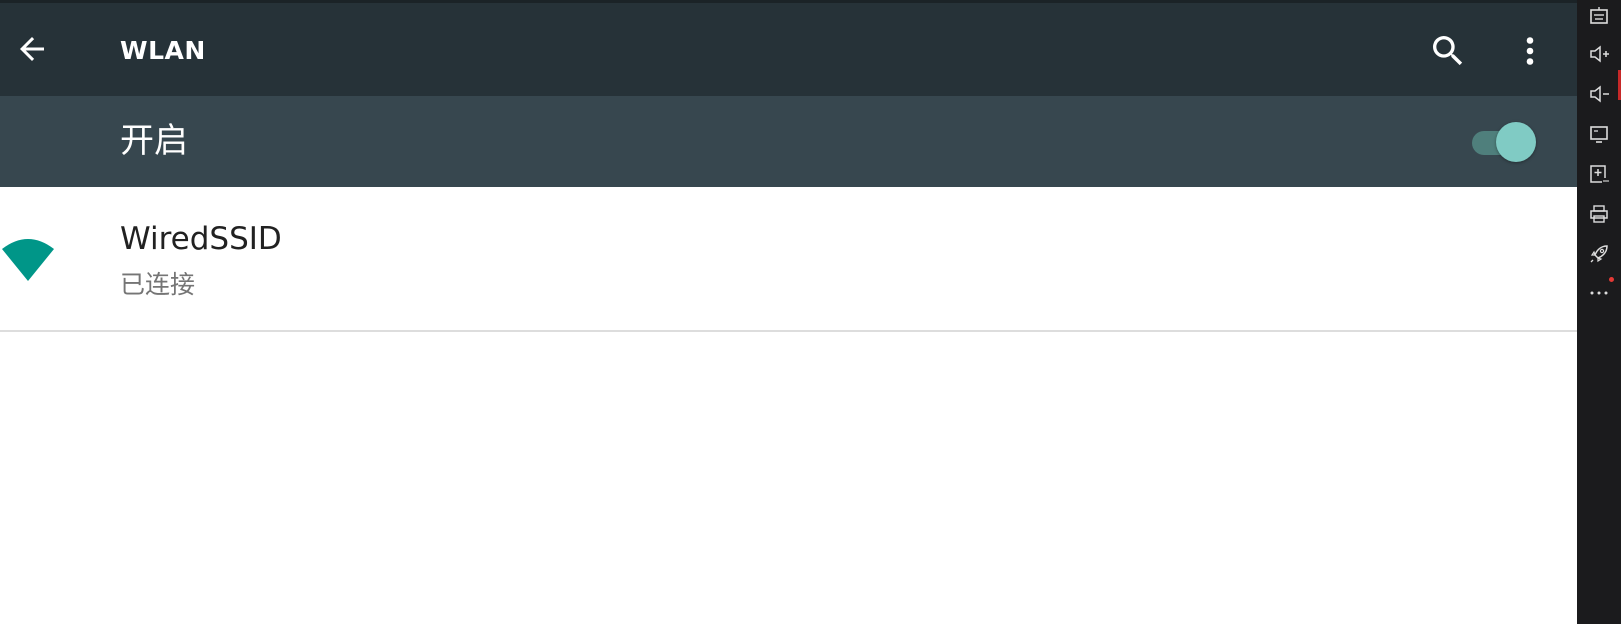 This screenshot has width=1621, height=624. I want to click on search-icon, so click(1448, 51).